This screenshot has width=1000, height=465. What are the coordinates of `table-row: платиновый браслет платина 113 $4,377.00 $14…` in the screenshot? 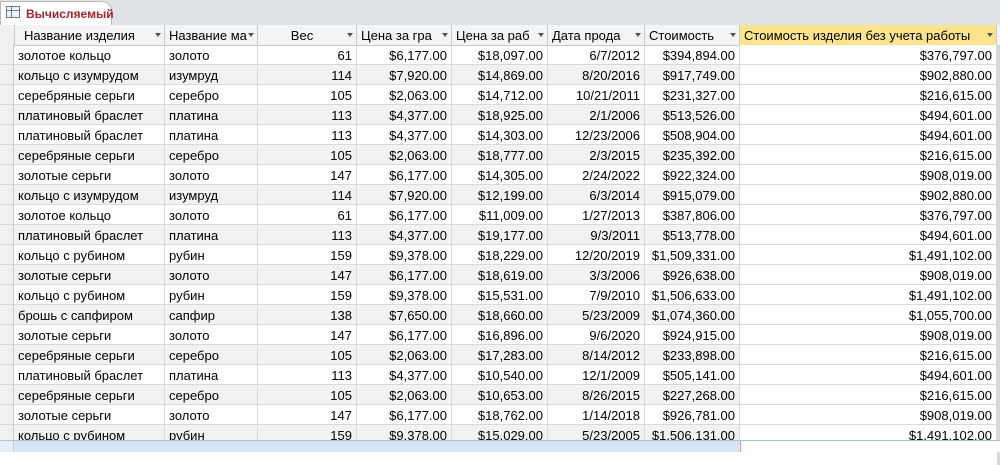 It's located at (500, 135).